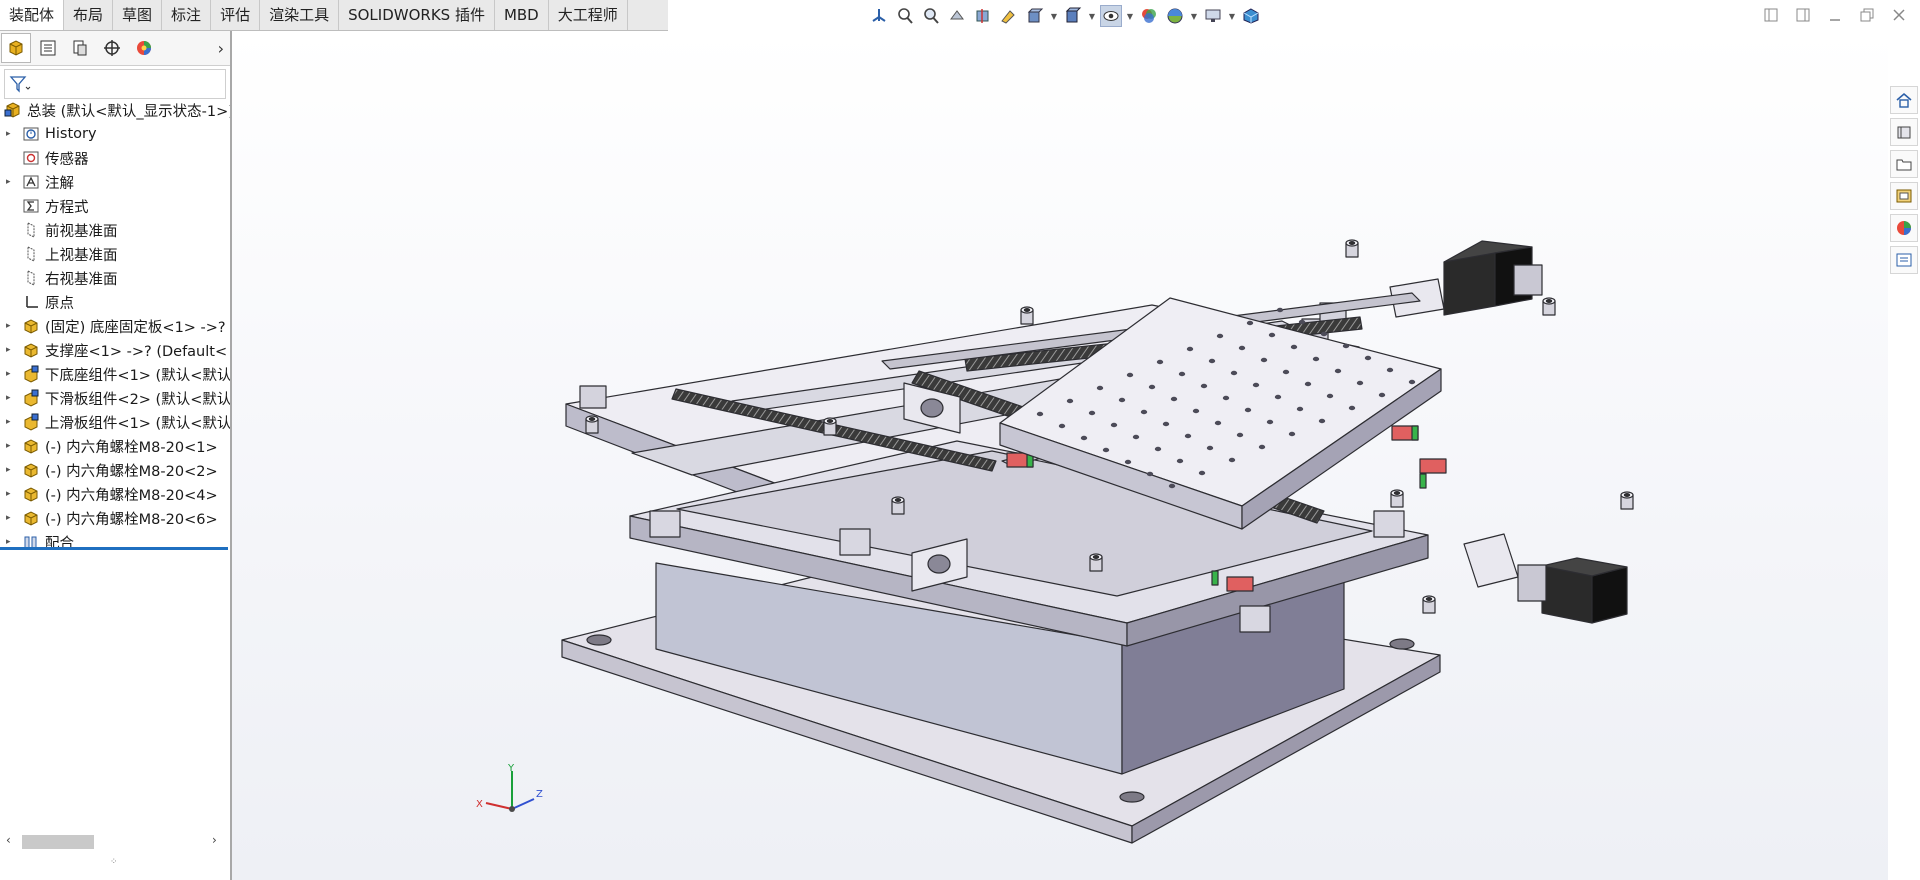 The height and width of the screenshot is (880, 1920). Describe the element at coordinates (115, 206) in the screenshot. I see `tree-item: 方程式` at that location.